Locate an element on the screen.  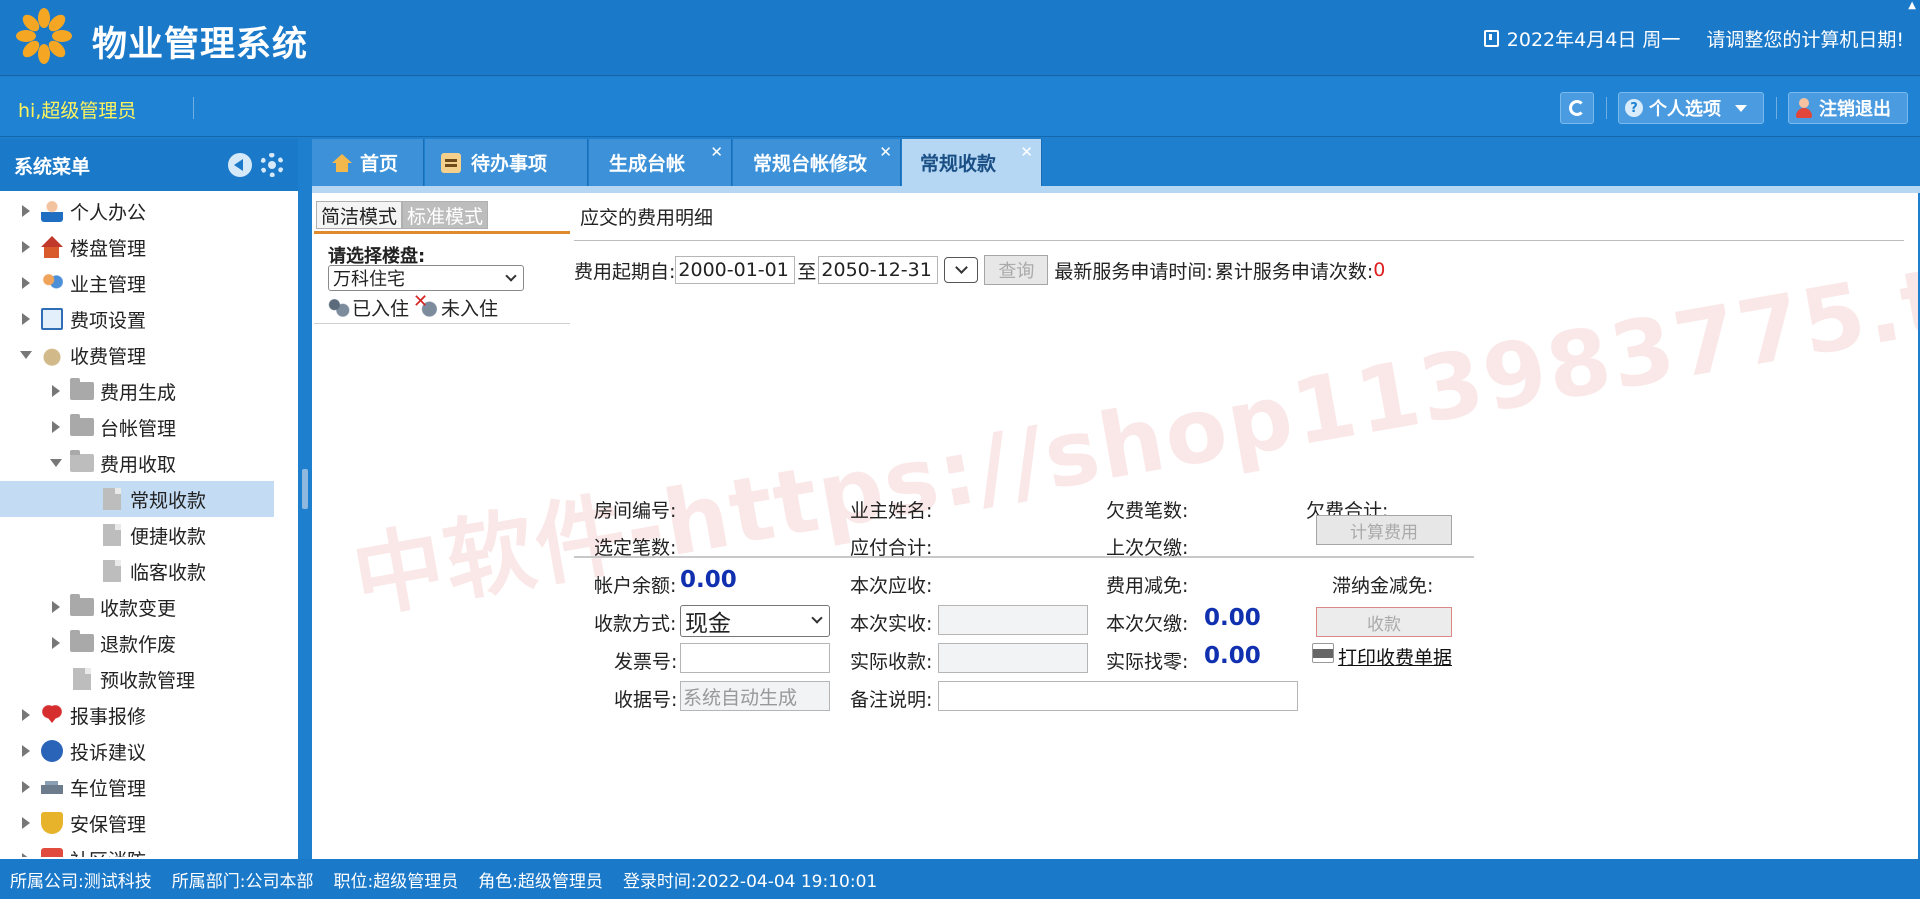
sidebar-item-ledger: 台帐管理 is located at coordinates (137, 427).